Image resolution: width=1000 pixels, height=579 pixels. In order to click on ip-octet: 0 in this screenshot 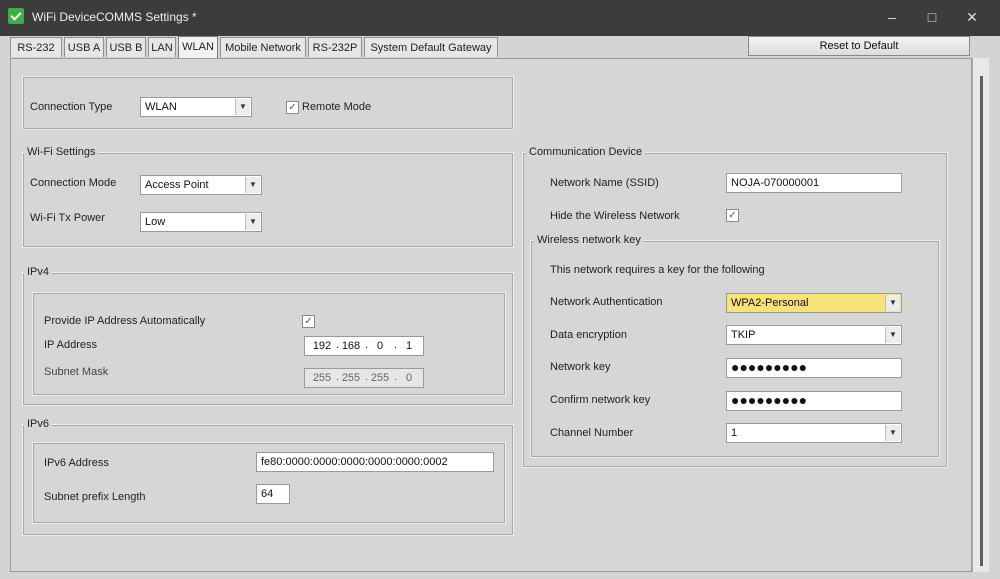, I will do `click(380, 346)`.